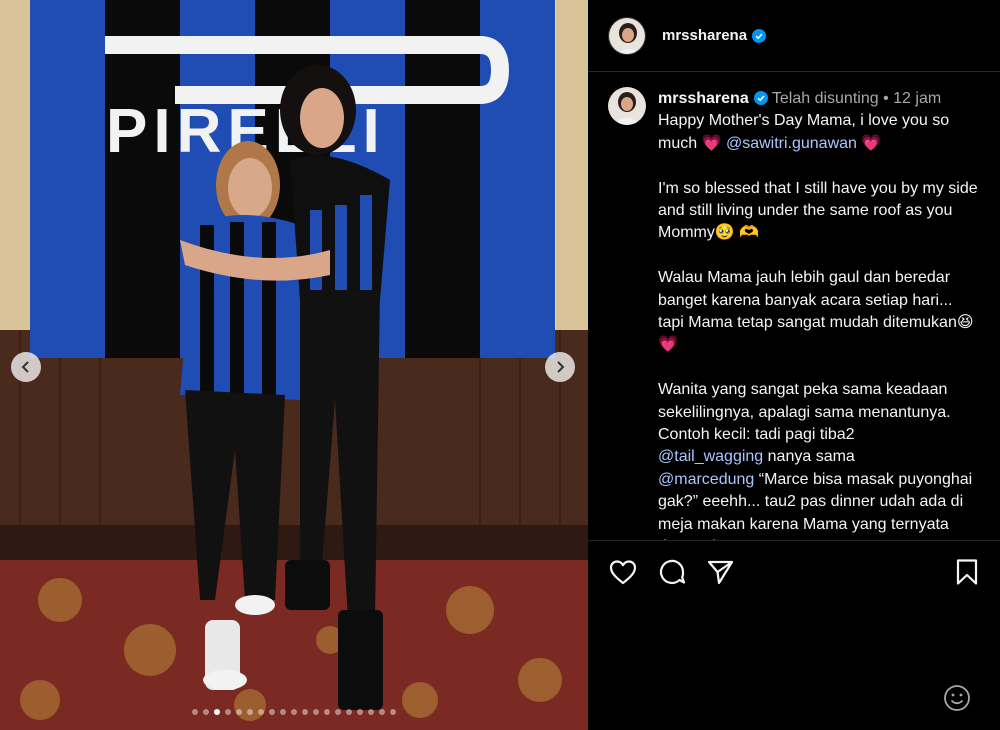 This screenshot has height=730, width=1000. I want to click on smiley-icon, so click(957, 698).